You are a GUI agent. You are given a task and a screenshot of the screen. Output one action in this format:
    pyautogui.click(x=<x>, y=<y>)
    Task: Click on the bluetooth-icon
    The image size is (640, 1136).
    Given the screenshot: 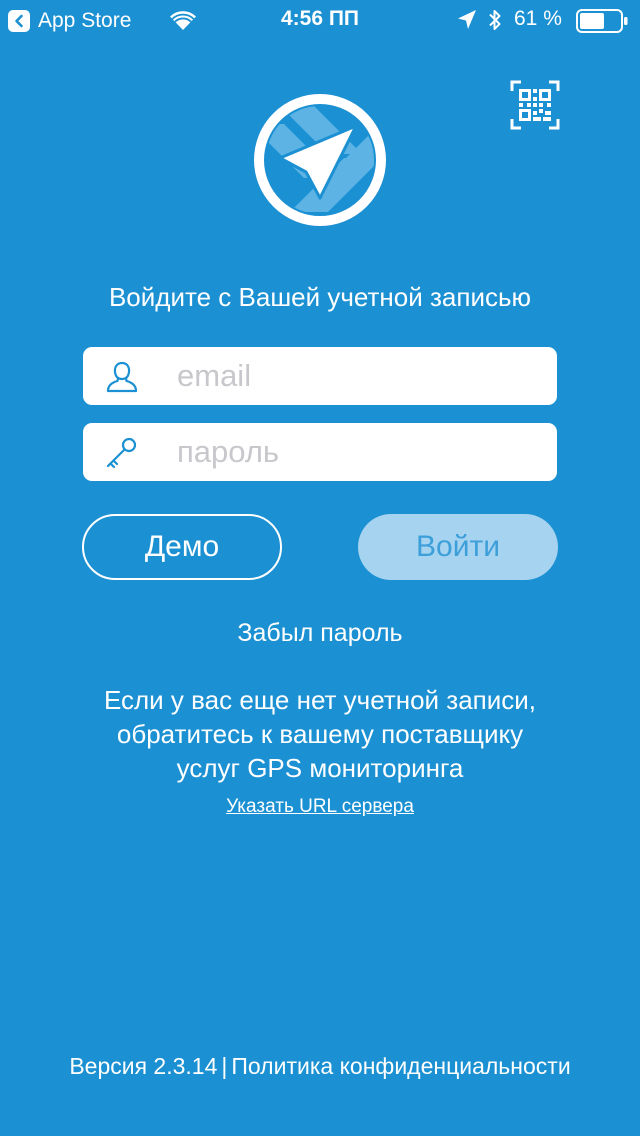 What is the action you would take?
    pyautogui.click(x=495, y=22)
    